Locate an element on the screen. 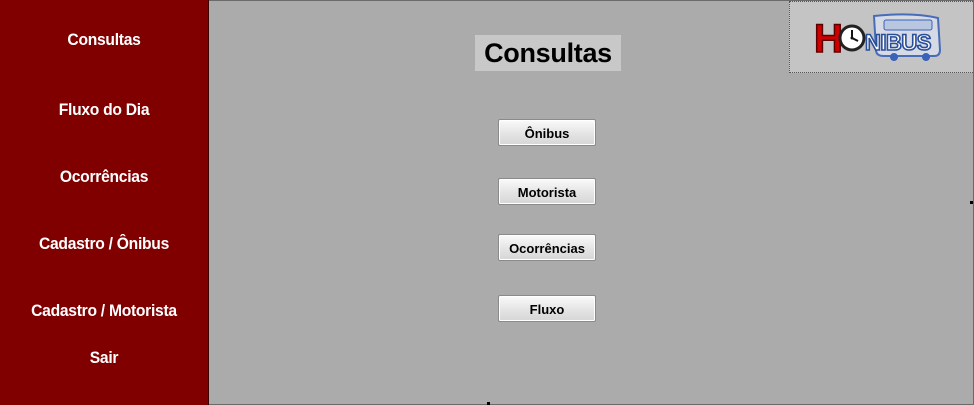  logo-container: H NIBUS is located at coordinates (881, 37).